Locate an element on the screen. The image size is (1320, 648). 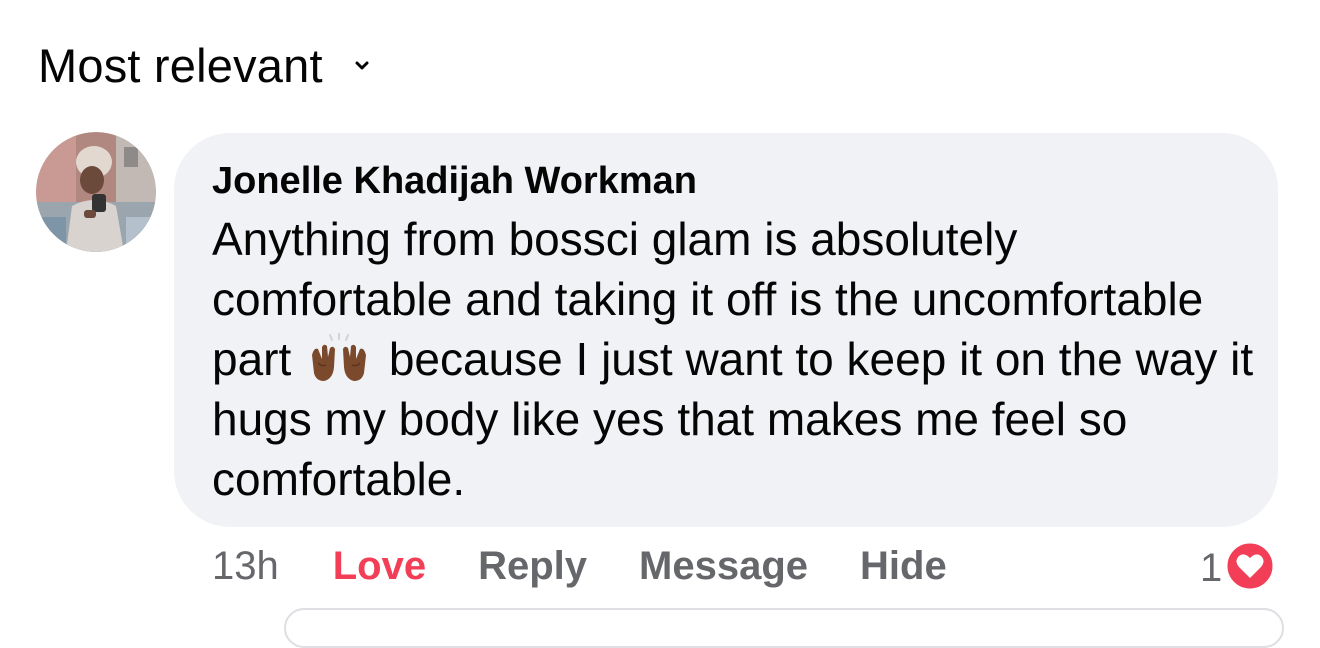
love-button: Love is located at coordinates (379, 566).